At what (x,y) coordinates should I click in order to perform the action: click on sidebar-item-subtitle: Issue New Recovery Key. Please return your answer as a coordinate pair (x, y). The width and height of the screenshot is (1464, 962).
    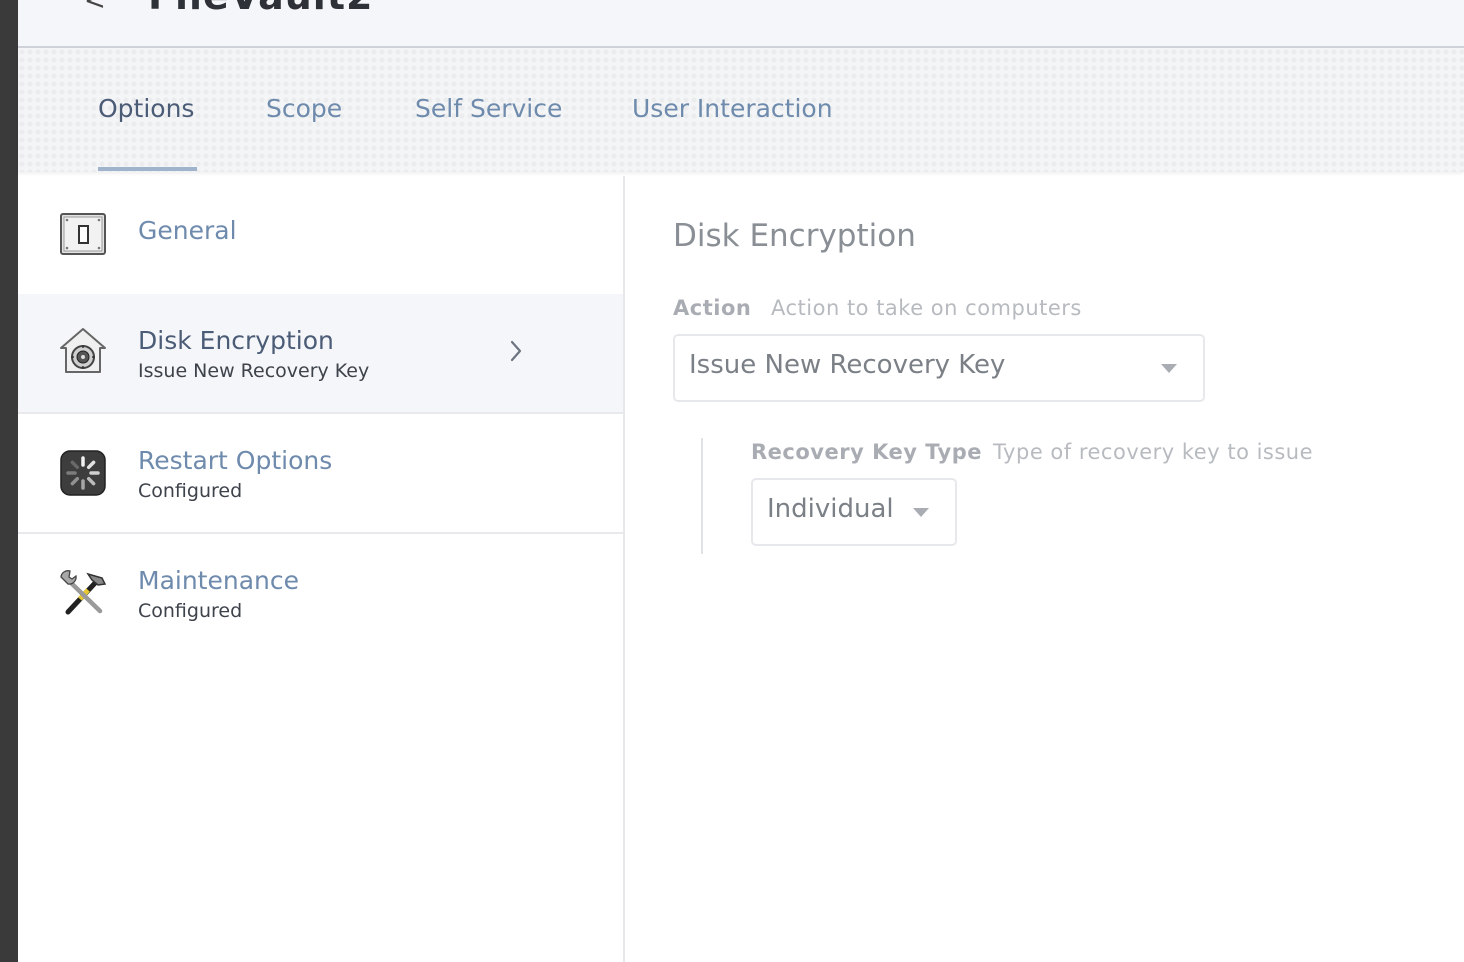
    Looking at the image, I should click on (254, 371).